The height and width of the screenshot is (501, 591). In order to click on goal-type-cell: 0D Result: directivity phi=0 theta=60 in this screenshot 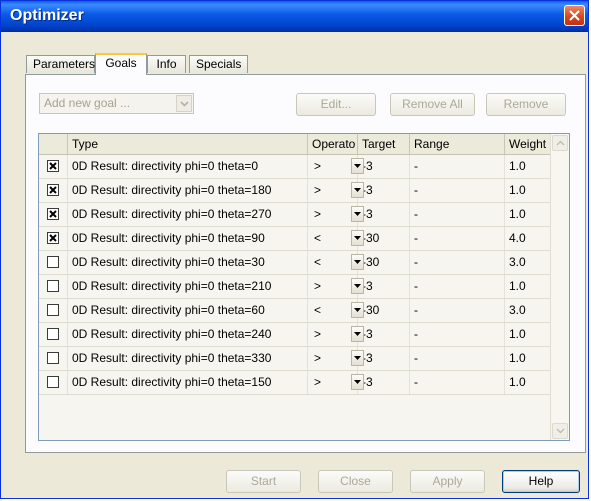, I will do `click(188, 310)`.